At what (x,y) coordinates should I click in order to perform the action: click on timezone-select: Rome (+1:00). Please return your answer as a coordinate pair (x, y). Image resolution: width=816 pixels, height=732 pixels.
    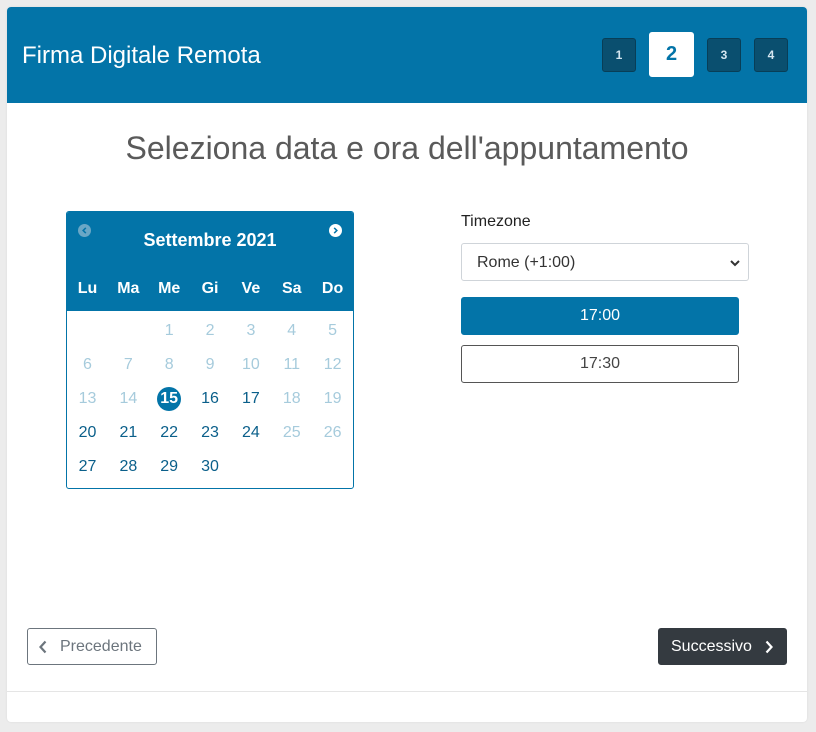
    Looking at the image, I should click on (605, 262).